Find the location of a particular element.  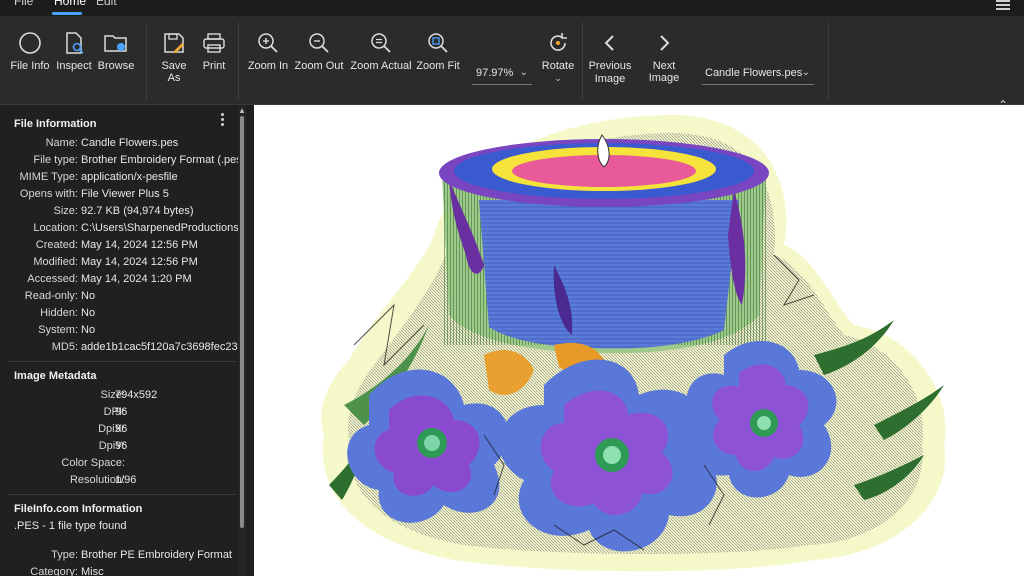

file-info-label: Opens with: is located at coordinates (48, 194).